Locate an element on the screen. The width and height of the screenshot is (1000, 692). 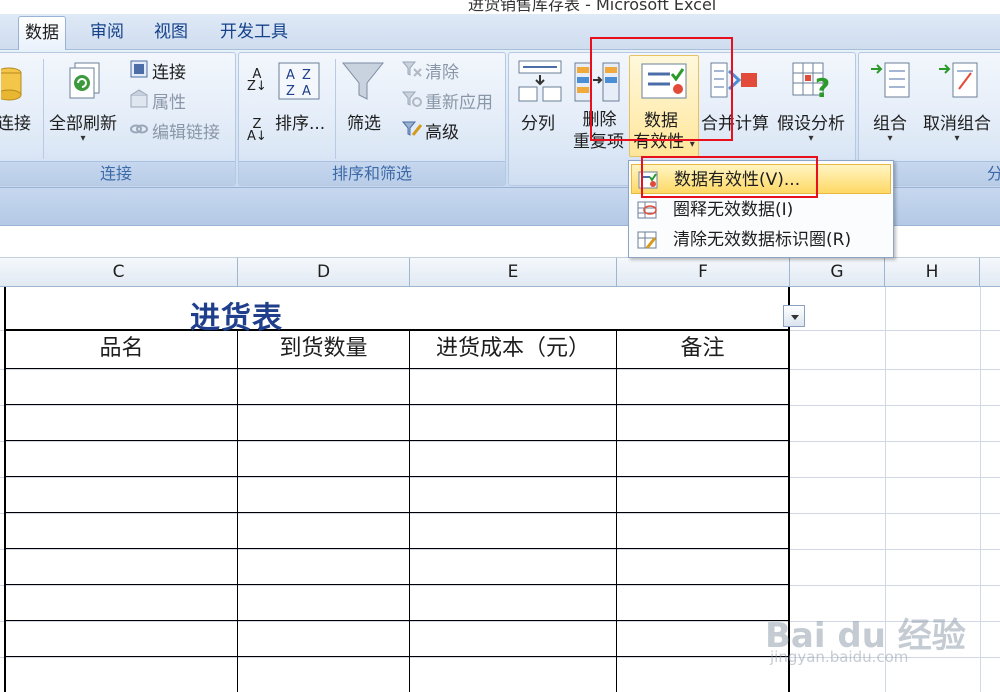
database-icon is located at coordinates (11, 84).